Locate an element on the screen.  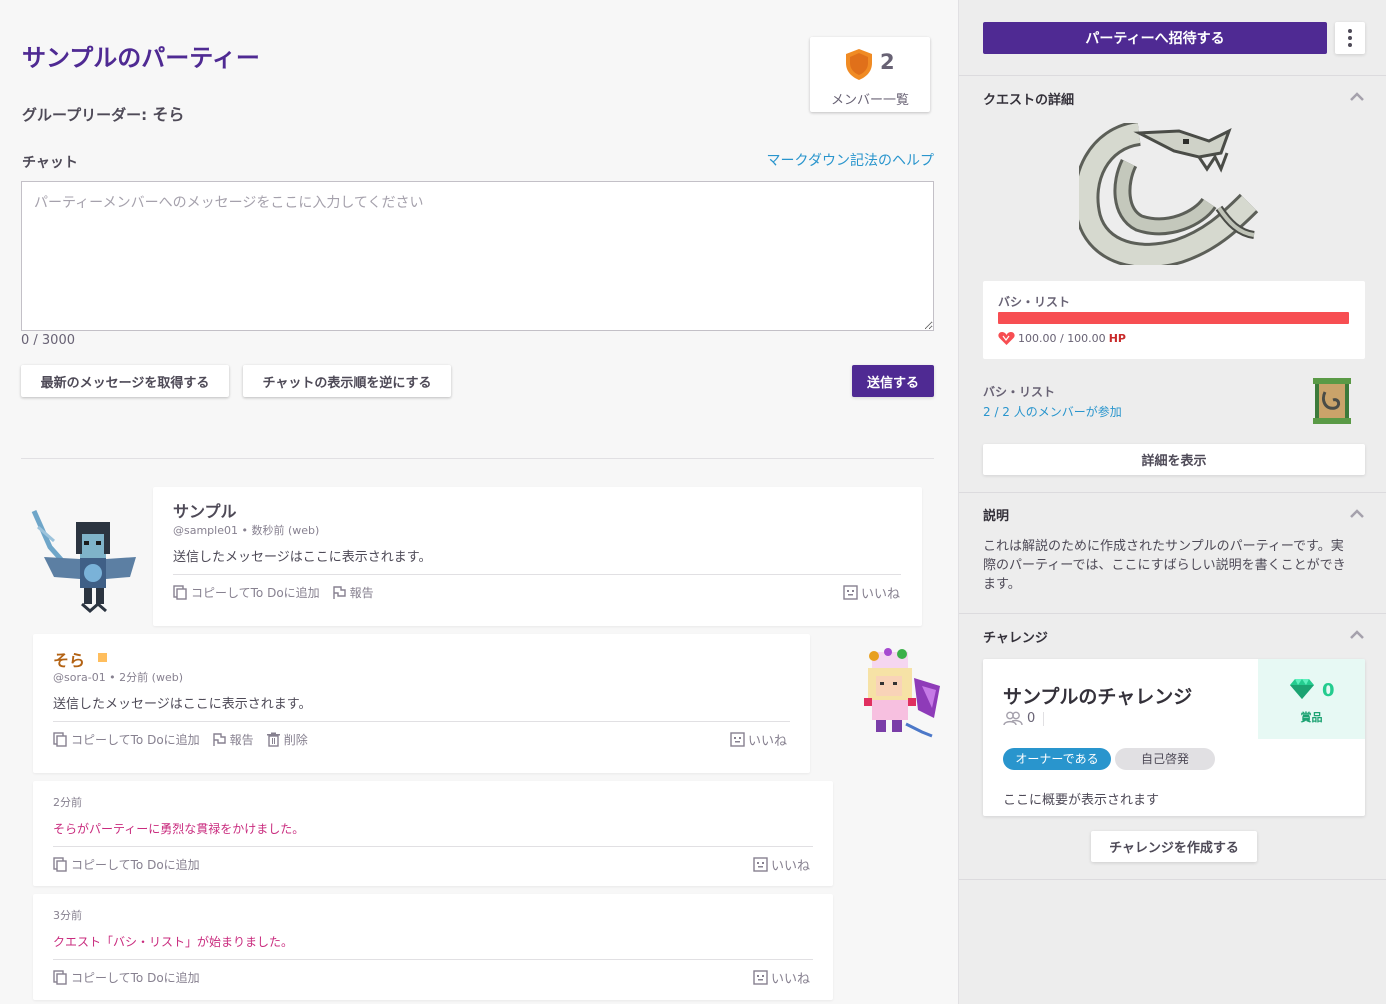
member-list-button: 2 メンバー一覧 is located at coordinates (870, 74).